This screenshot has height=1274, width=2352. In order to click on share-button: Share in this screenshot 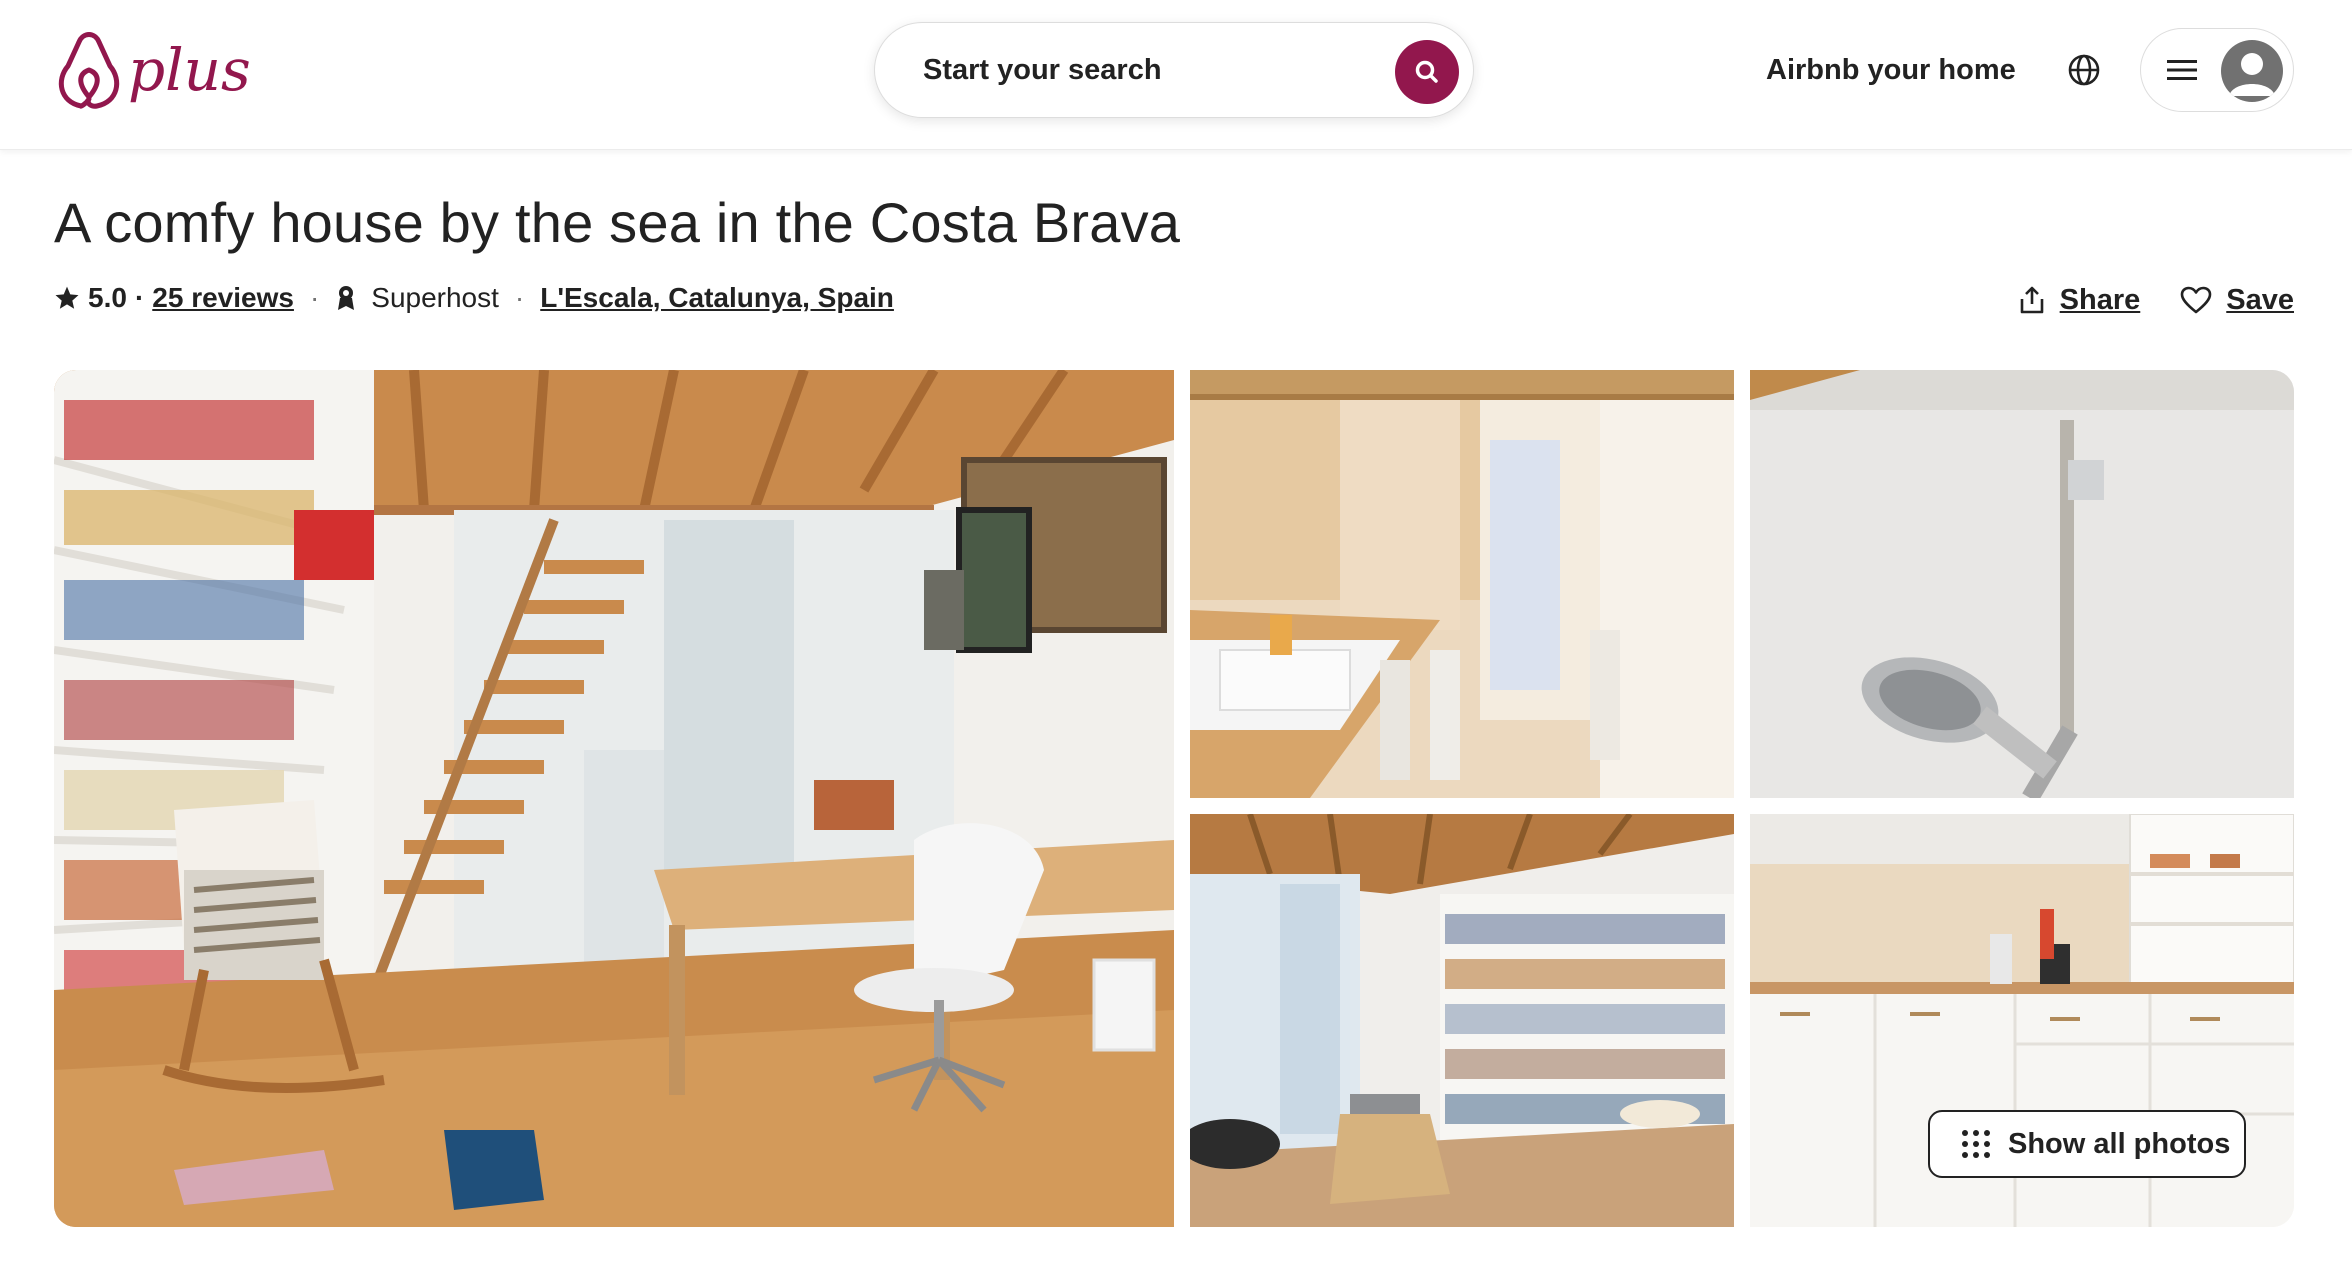, I will do `click(2079, 300)`.